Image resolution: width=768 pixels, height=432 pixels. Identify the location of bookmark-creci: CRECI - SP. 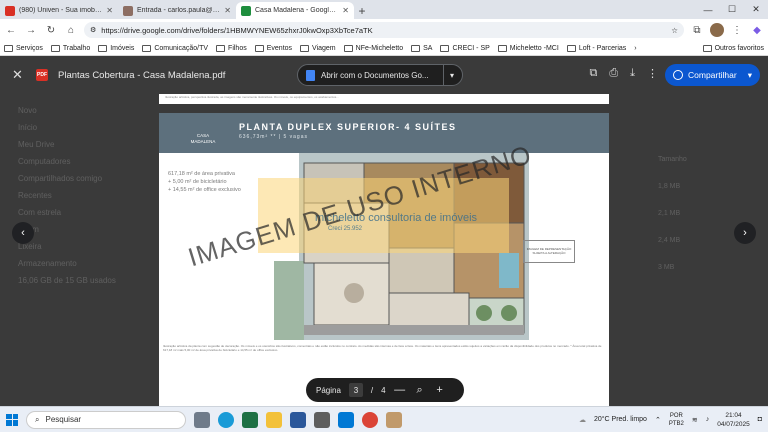
(465, 48).